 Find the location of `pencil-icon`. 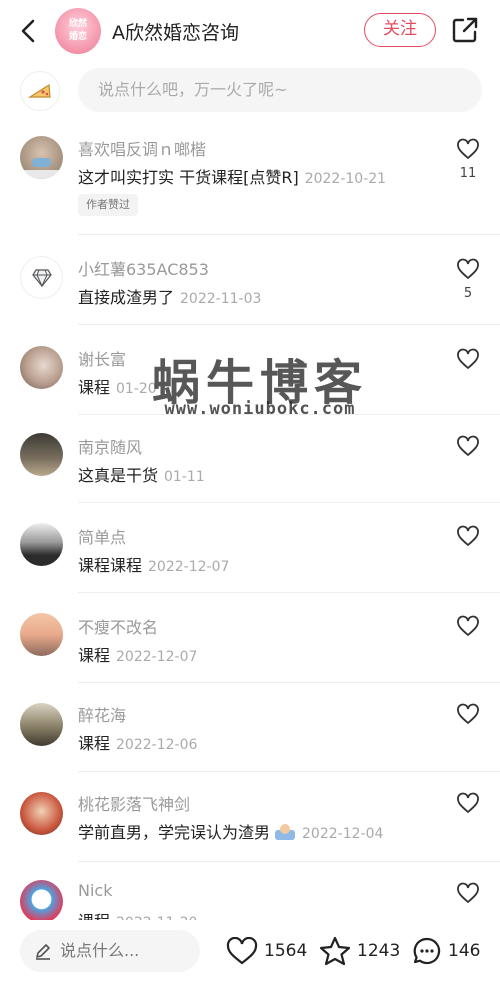

pencil-icon is located at coordinates (43, 952).